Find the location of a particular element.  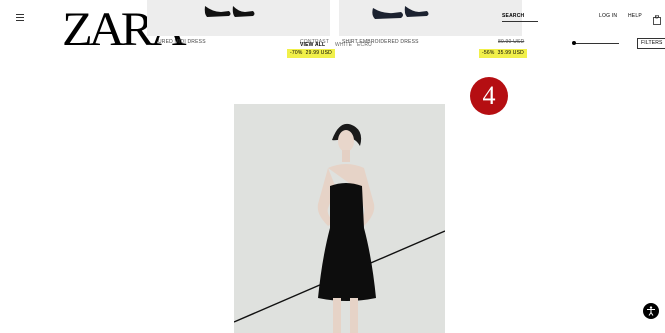

menu-icon is located at coordinates (20, 17).